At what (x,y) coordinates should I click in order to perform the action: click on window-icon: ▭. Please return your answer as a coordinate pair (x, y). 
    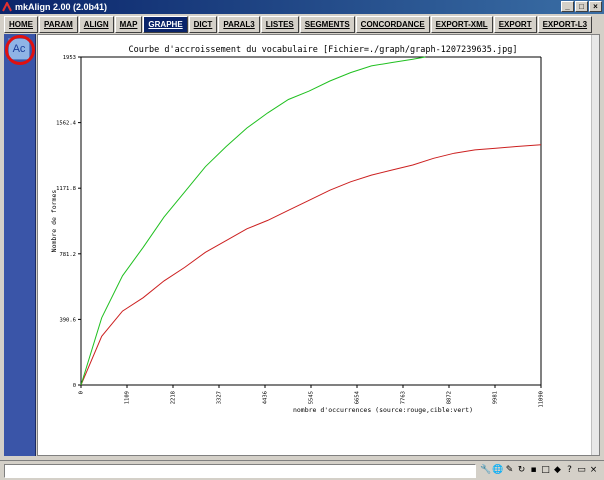
    Looking at the image, I should click on (581, 470).